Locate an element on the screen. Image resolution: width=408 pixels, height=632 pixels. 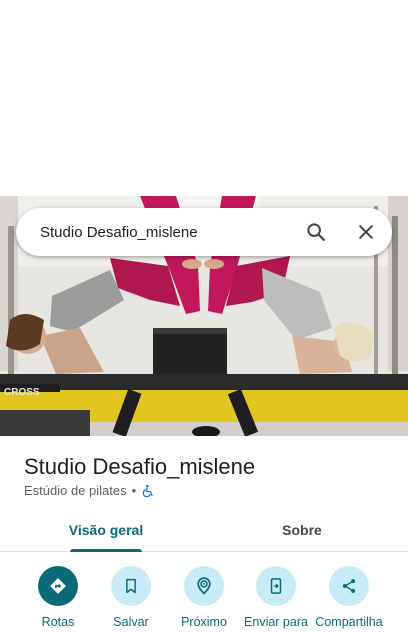
close-icon is located at coordinates (366, 232).